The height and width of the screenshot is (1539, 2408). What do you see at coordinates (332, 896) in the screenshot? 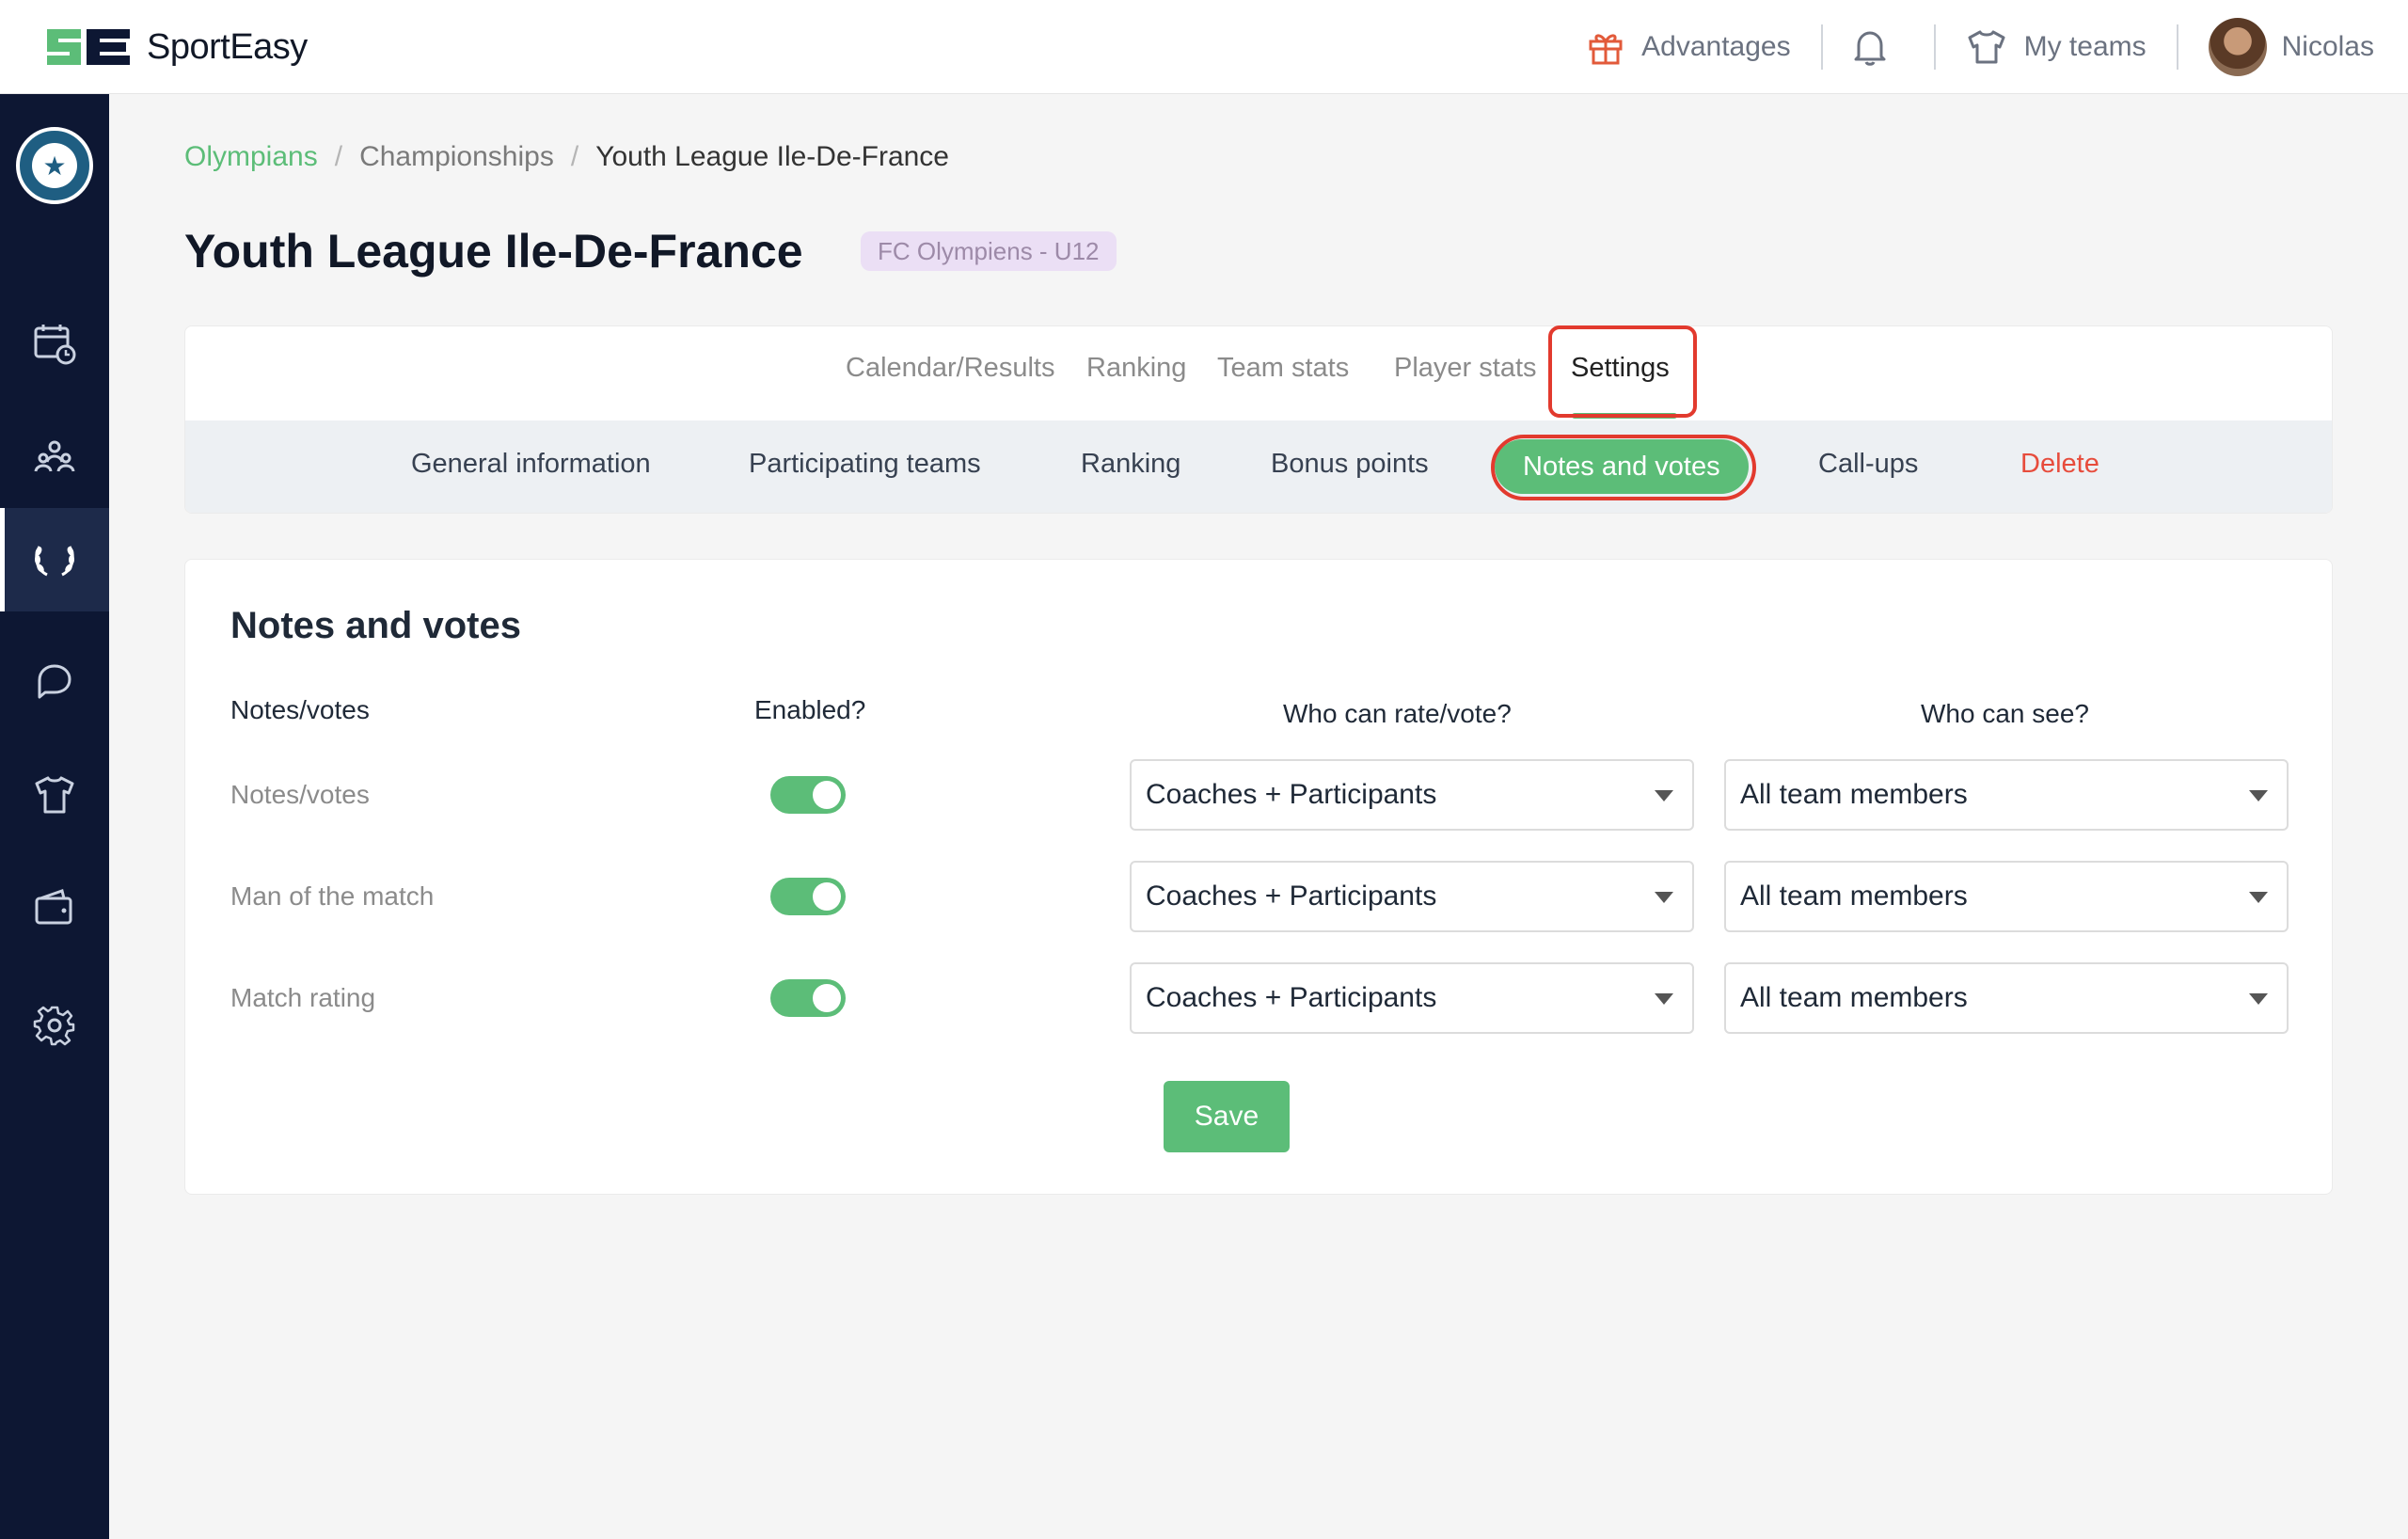
I see `row-label-man-of-the-match: Man of the match` at bounding box center [332, 896].